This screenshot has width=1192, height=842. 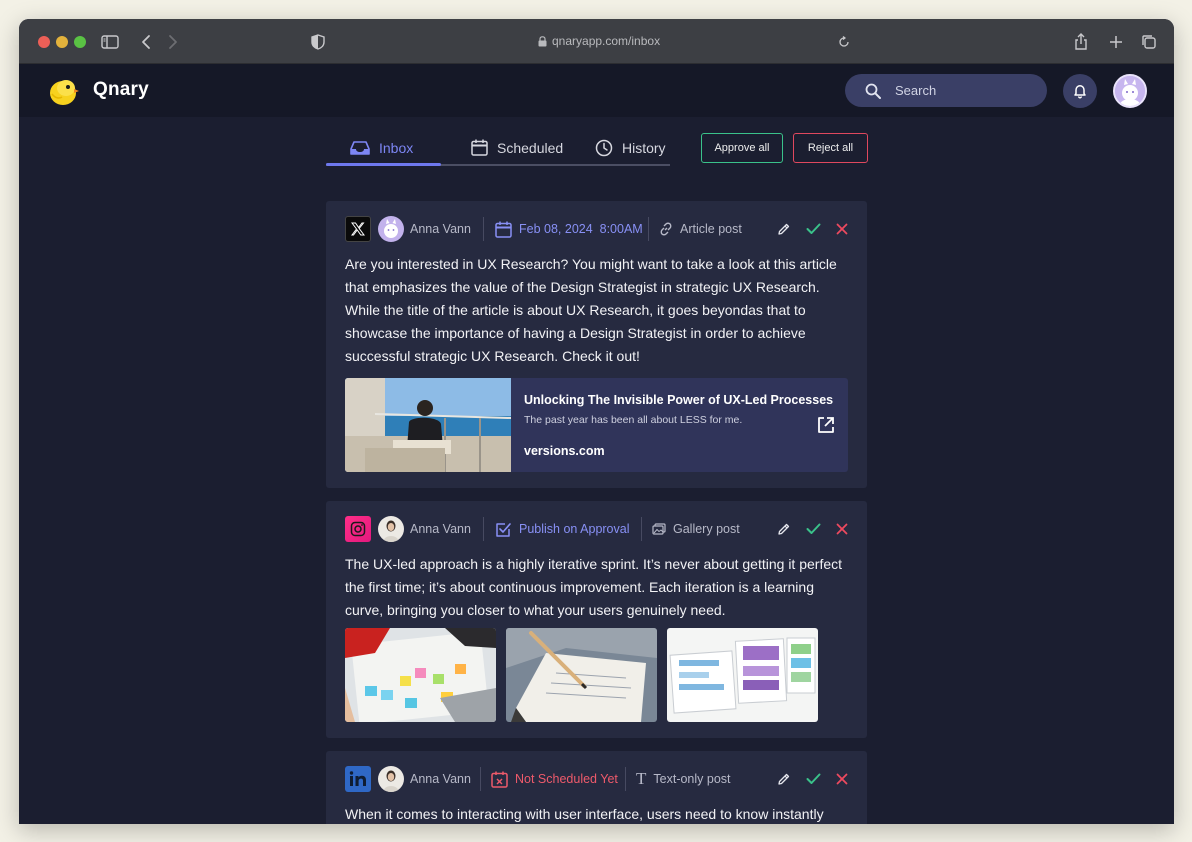 I want to click on app-header: Qnary, so click(x=596, y=90).